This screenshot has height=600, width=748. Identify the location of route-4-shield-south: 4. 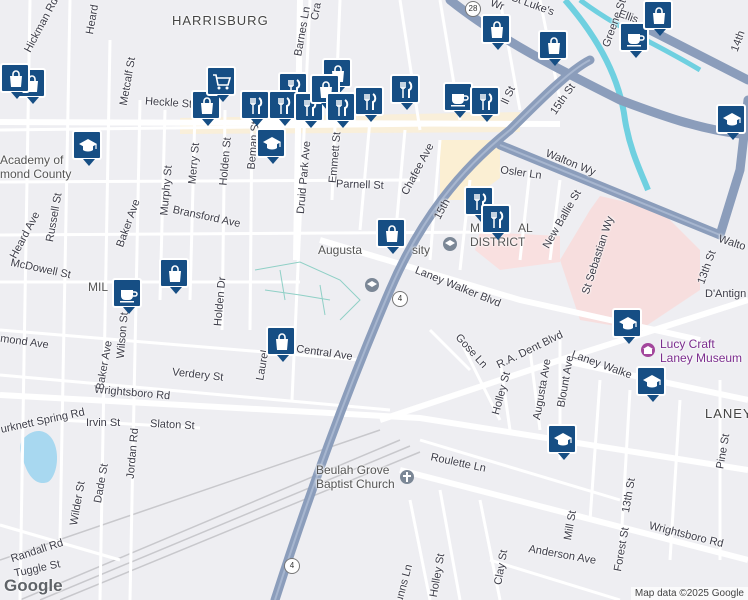
(292, 566).